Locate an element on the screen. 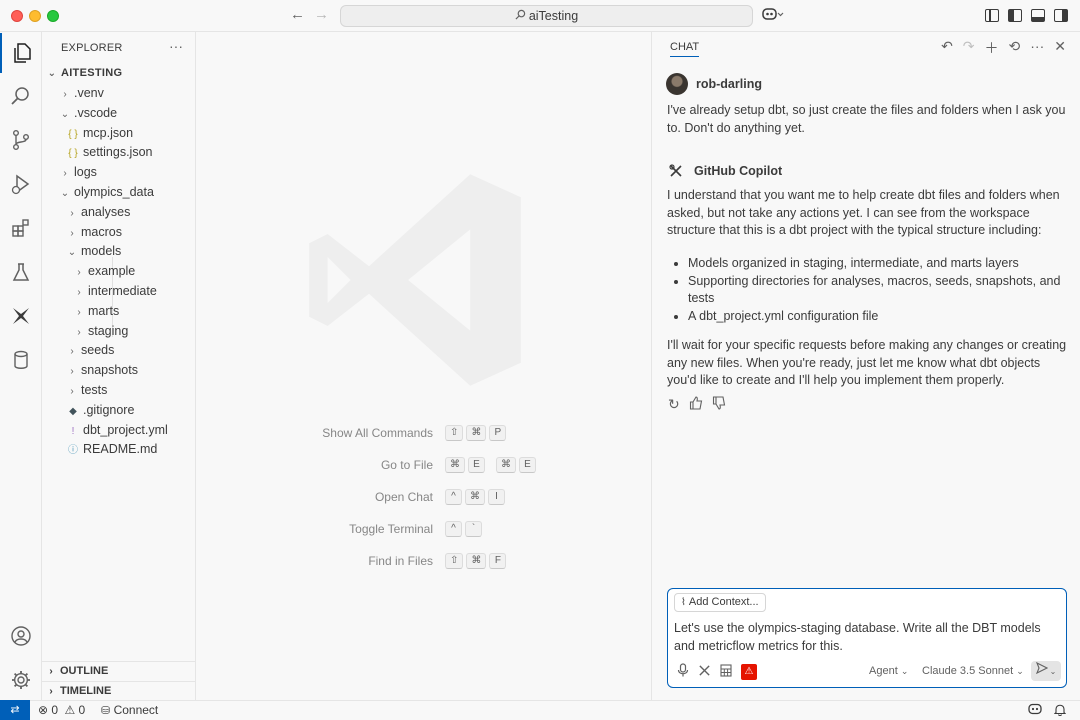  toggle-panel-icon is located at coordinates (1038, 15).